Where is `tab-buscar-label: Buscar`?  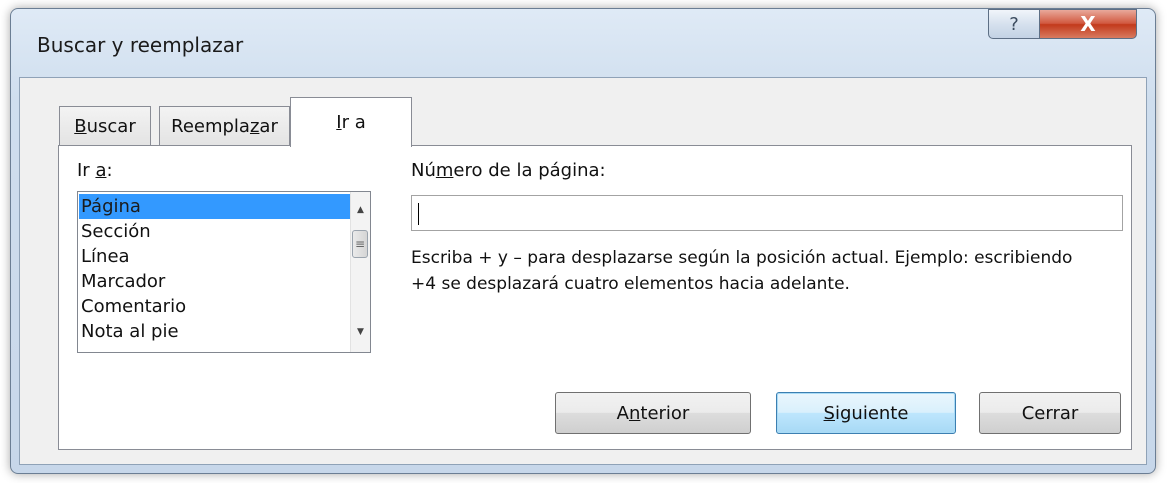 tab-buscar-label: Buscar is located at coordinates (105, 126).